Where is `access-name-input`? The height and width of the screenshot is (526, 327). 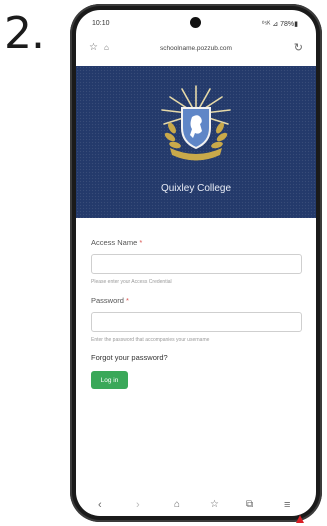
access-name-input is located at coordinates (196, 264).